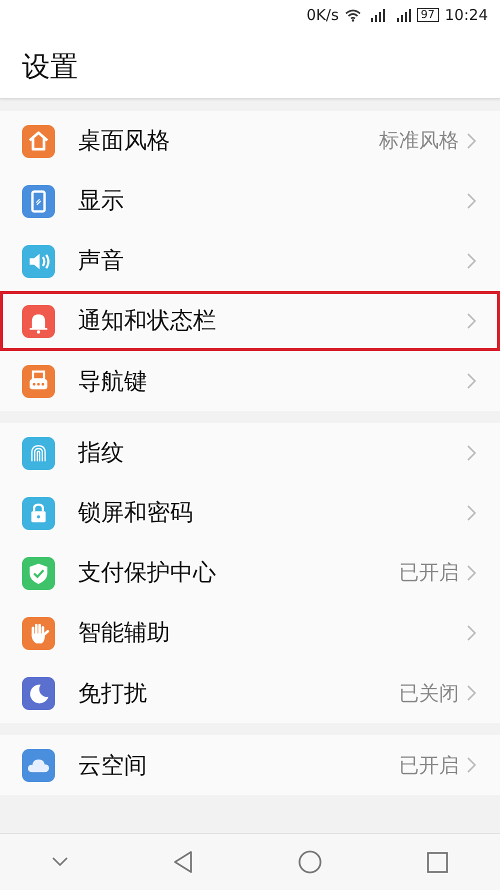 This screenshot has width=500, height=890. I want to click on wifi-icon, so click(352, 15).